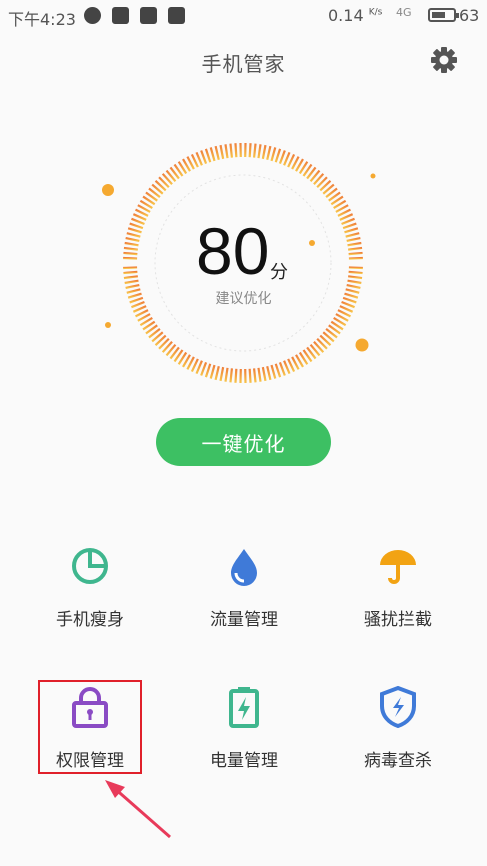  Describe the element at coordinates (244, 707) in the screenshot. I see `battery-charging-icon` at that location.